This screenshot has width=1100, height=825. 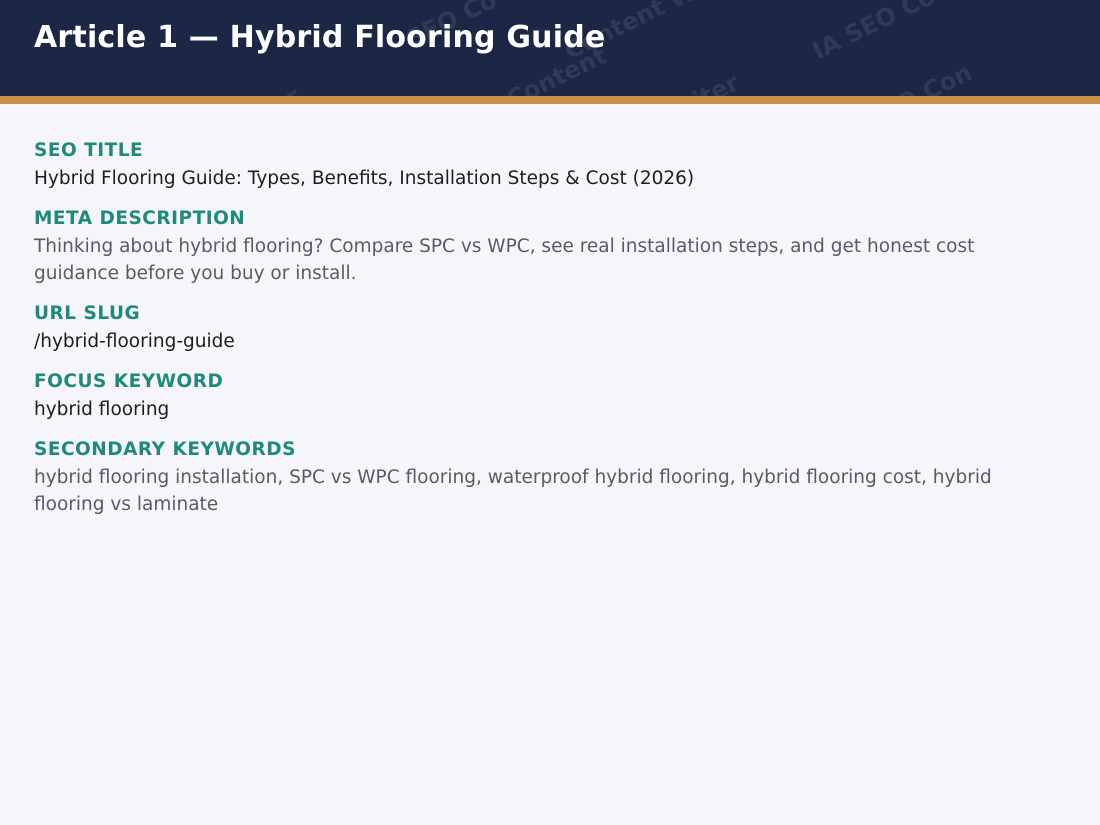 I want to click on page-title: Article 1 — Hybrid Flooring Guide, so click(x=320, y=37).